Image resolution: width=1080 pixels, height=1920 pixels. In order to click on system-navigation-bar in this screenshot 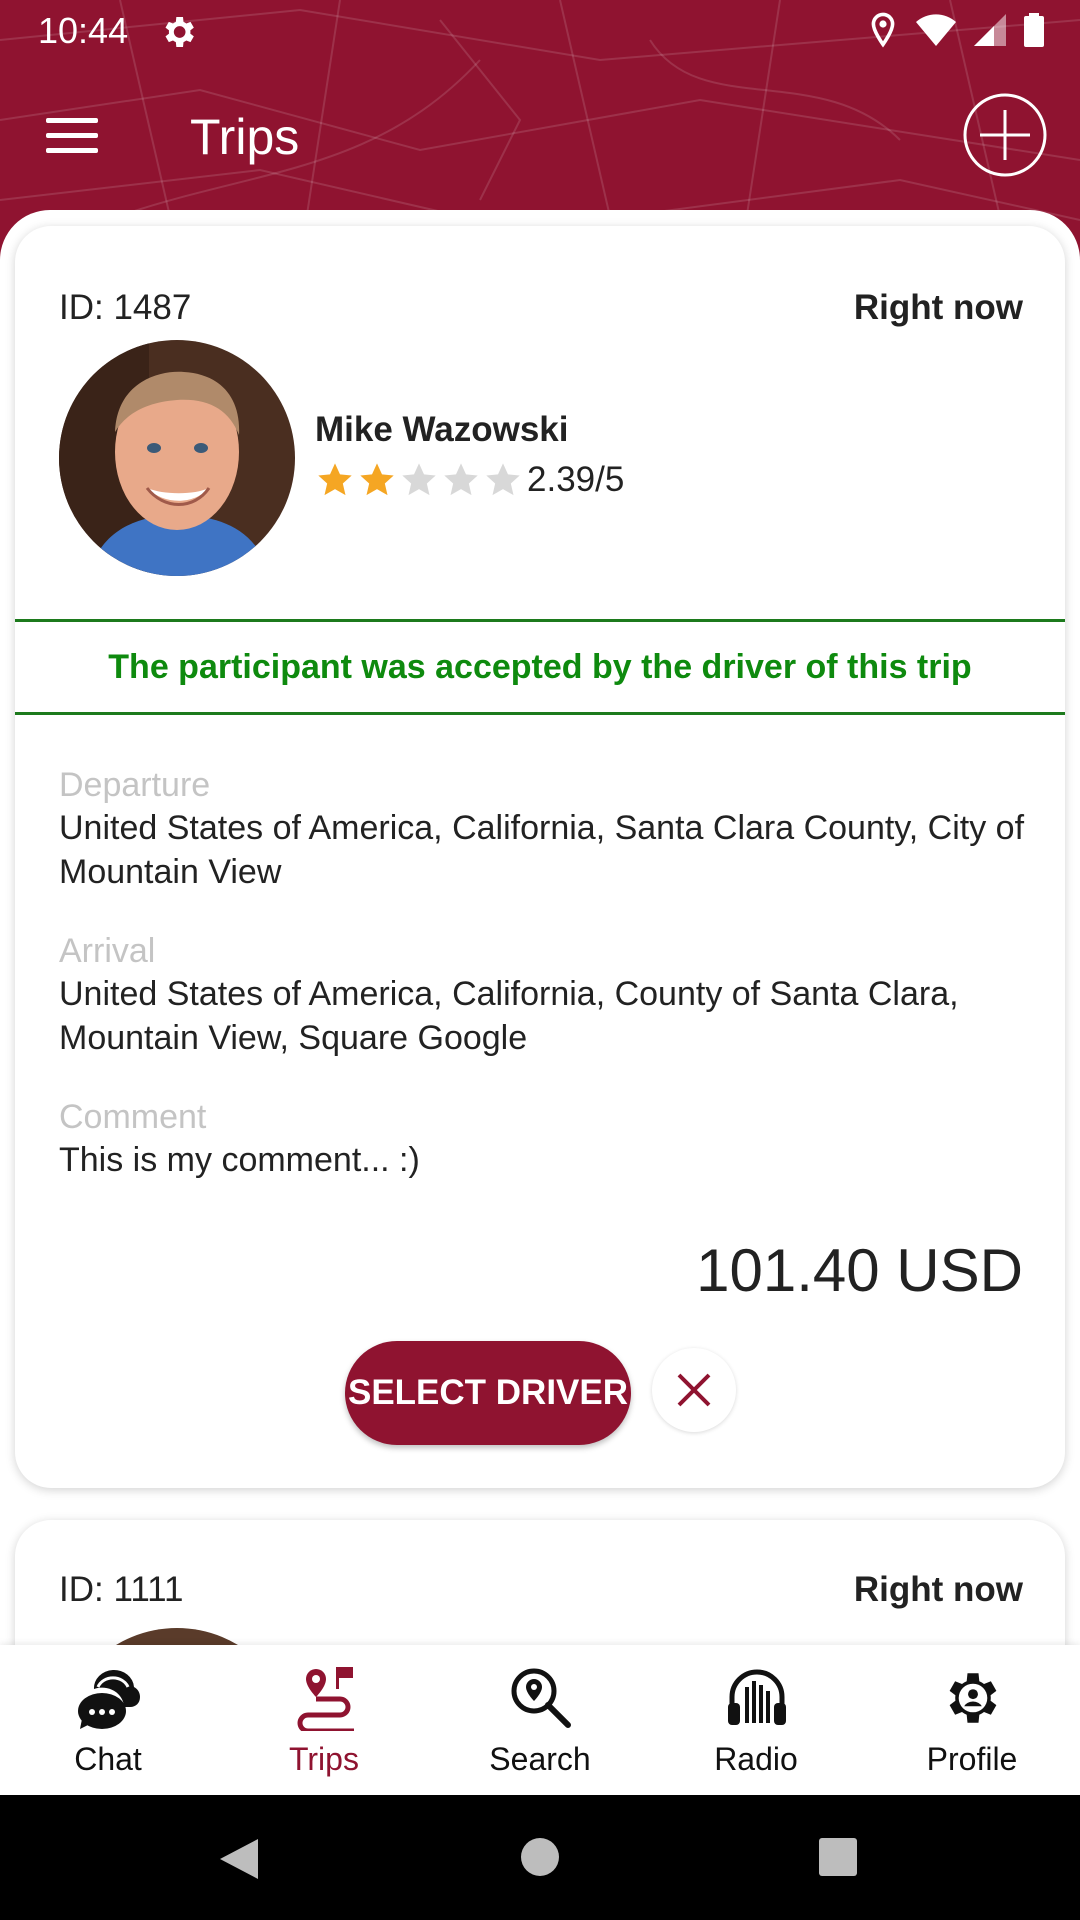, I will do `click(540, 1857)`.